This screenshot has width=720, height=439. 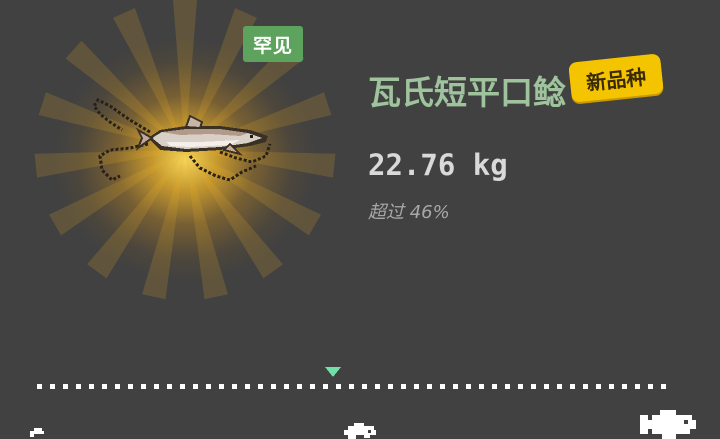 What do you see at coordinates (351, 386) in the screenshot?
I see `size-scale-track` at bounding box center [351, 386].